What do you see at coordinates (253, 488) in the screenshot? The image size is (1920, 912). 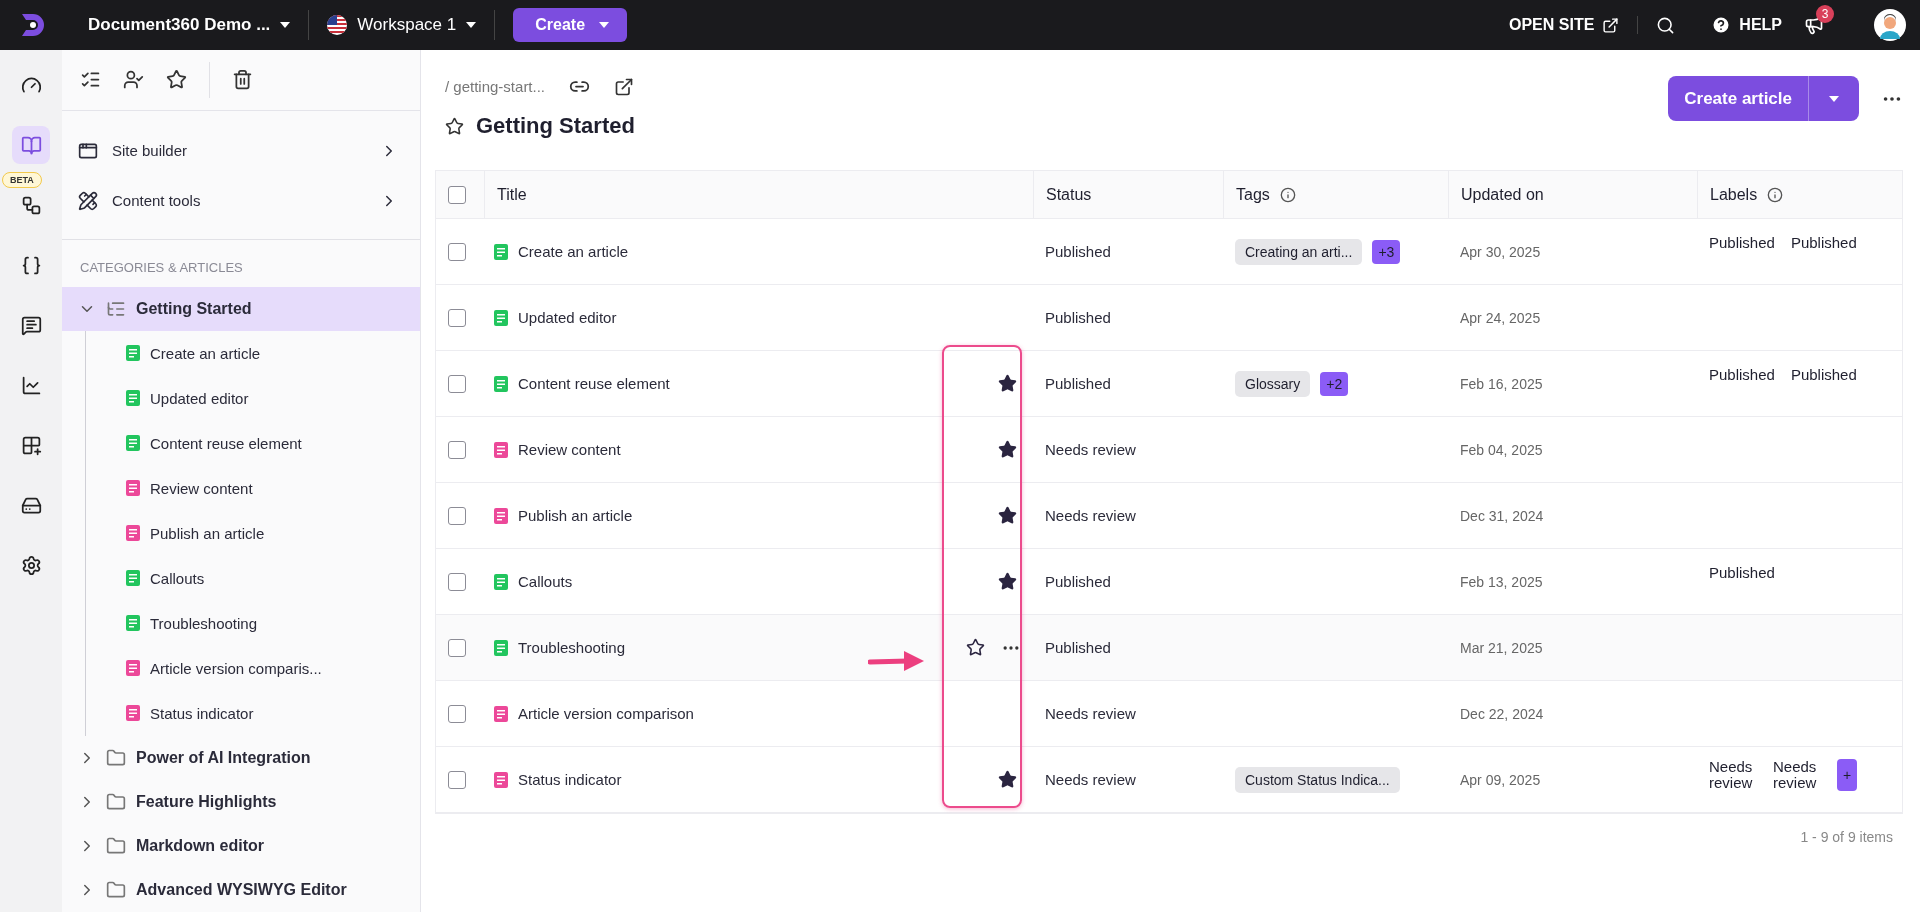 I see `article-item: Review content` at bounding box center [253, 488].